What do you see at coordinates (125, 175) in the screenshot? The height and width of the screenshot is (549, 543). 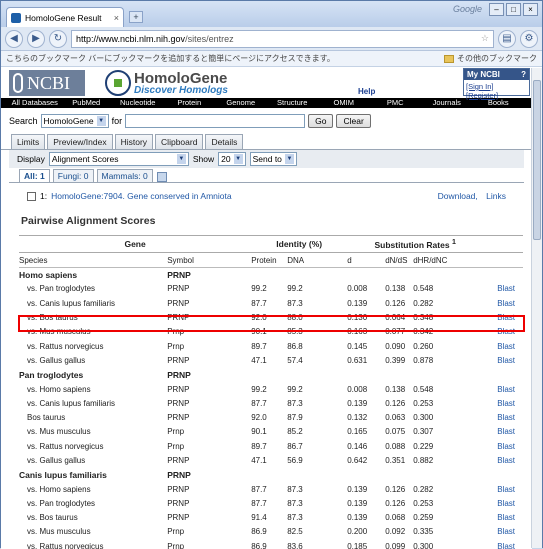 I see `subtab-mammals: Mammals: 0` at bounding box center [125, 175].